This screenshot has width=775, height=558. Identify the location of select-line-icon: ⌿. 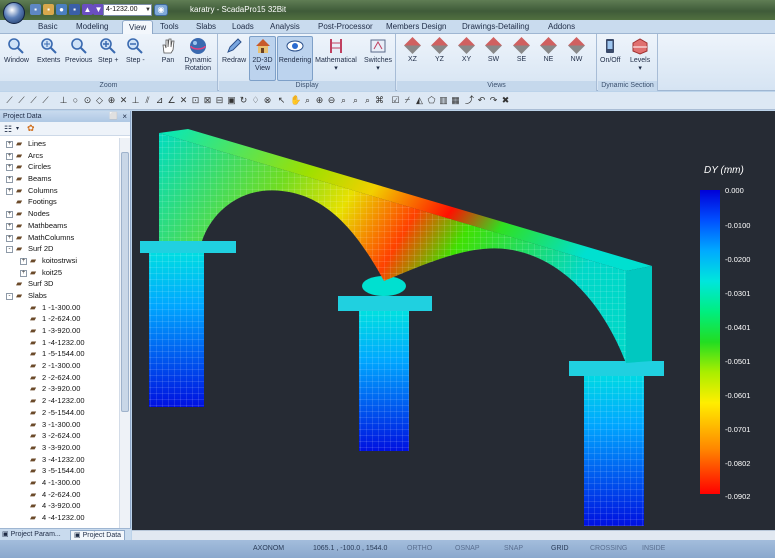
(407, 100).